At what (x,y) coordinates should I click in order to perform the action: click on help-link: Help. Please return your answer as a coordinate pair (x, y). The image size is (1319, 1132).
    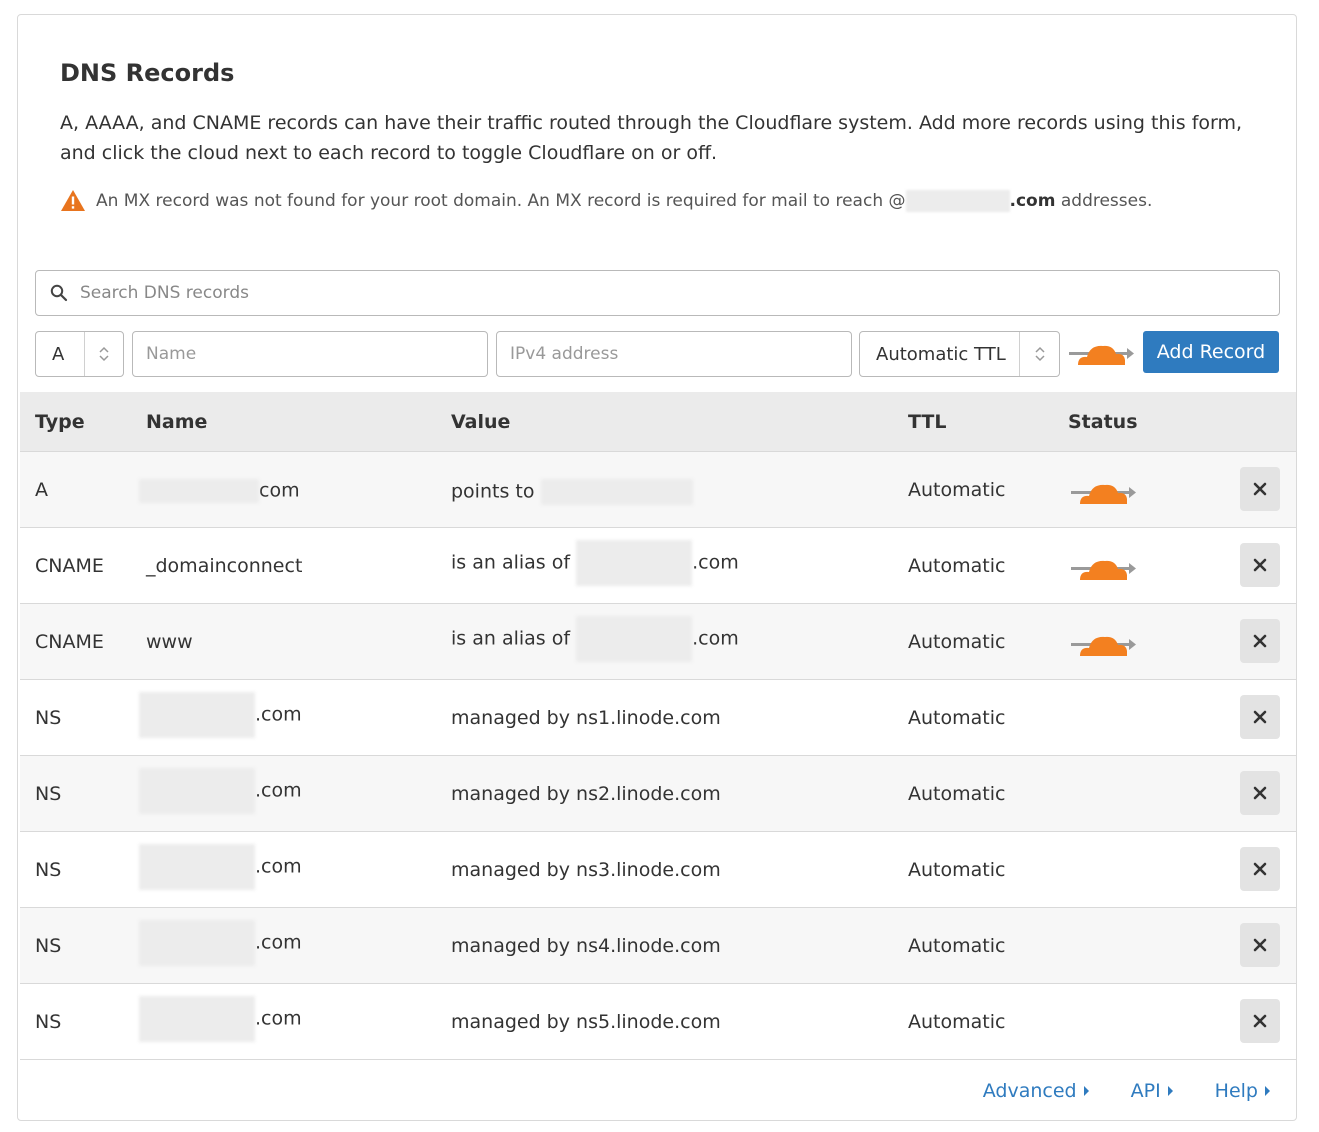
    Looking at the image, I should click on (1242, 1091).